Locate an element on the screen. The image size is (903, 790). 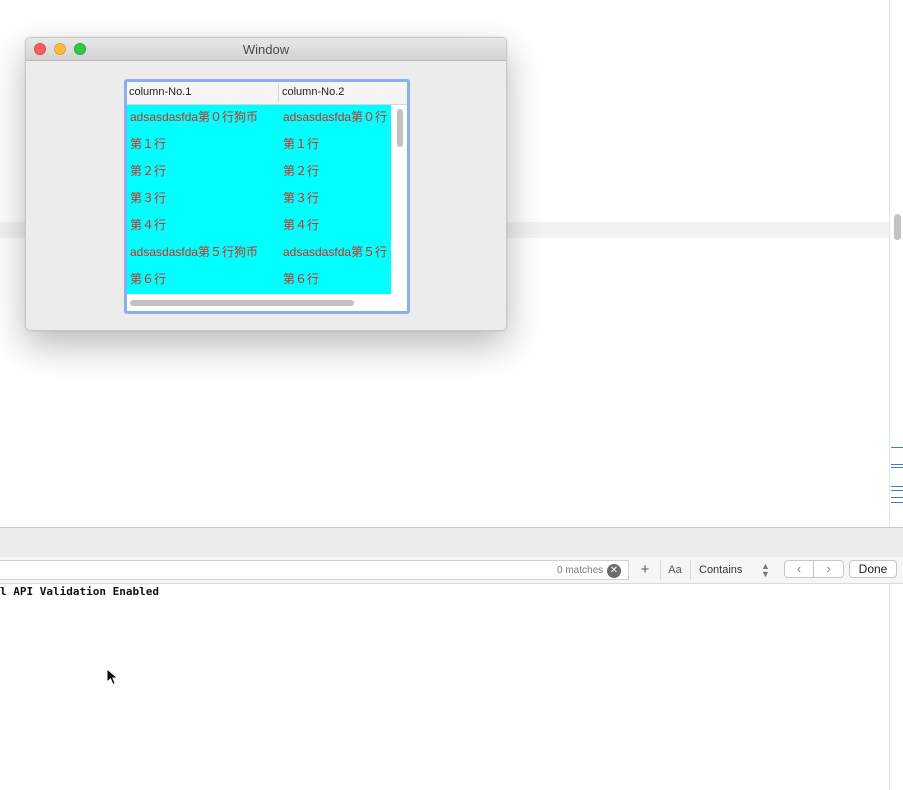
previous-match-button: ‹ is located at coordinates (799, 569).